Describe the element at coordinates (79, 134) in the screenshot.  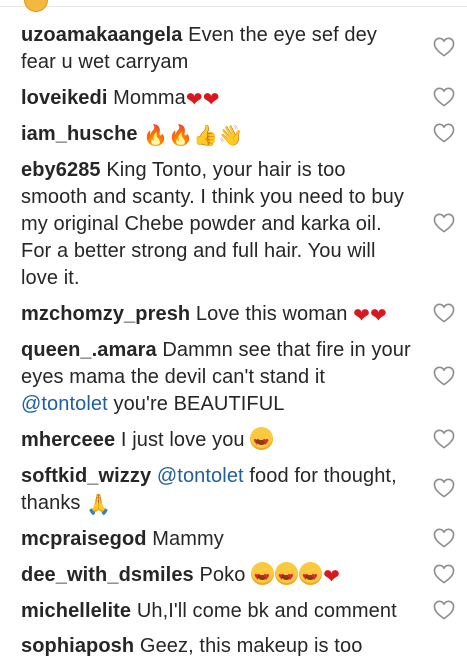
I see `comment-username: iam_husche` at that location.